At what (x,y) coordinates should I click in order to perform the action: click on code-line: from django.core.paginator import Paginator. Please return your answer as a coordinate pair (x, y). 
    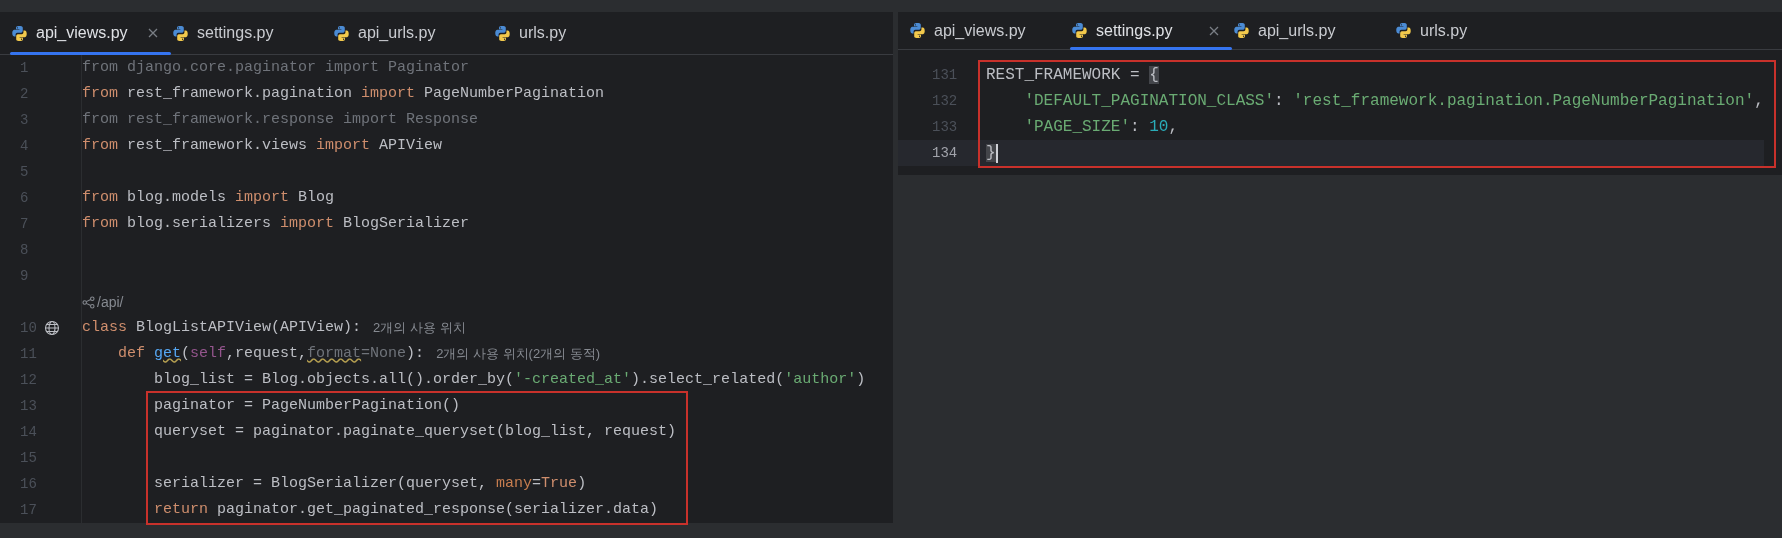
    Looking at the image, I should click on (276, 67).